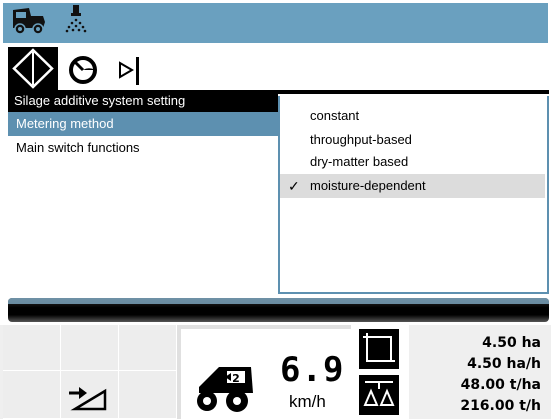  I want to click on area-rate: 4.50 ha/h, so click(504, 364).